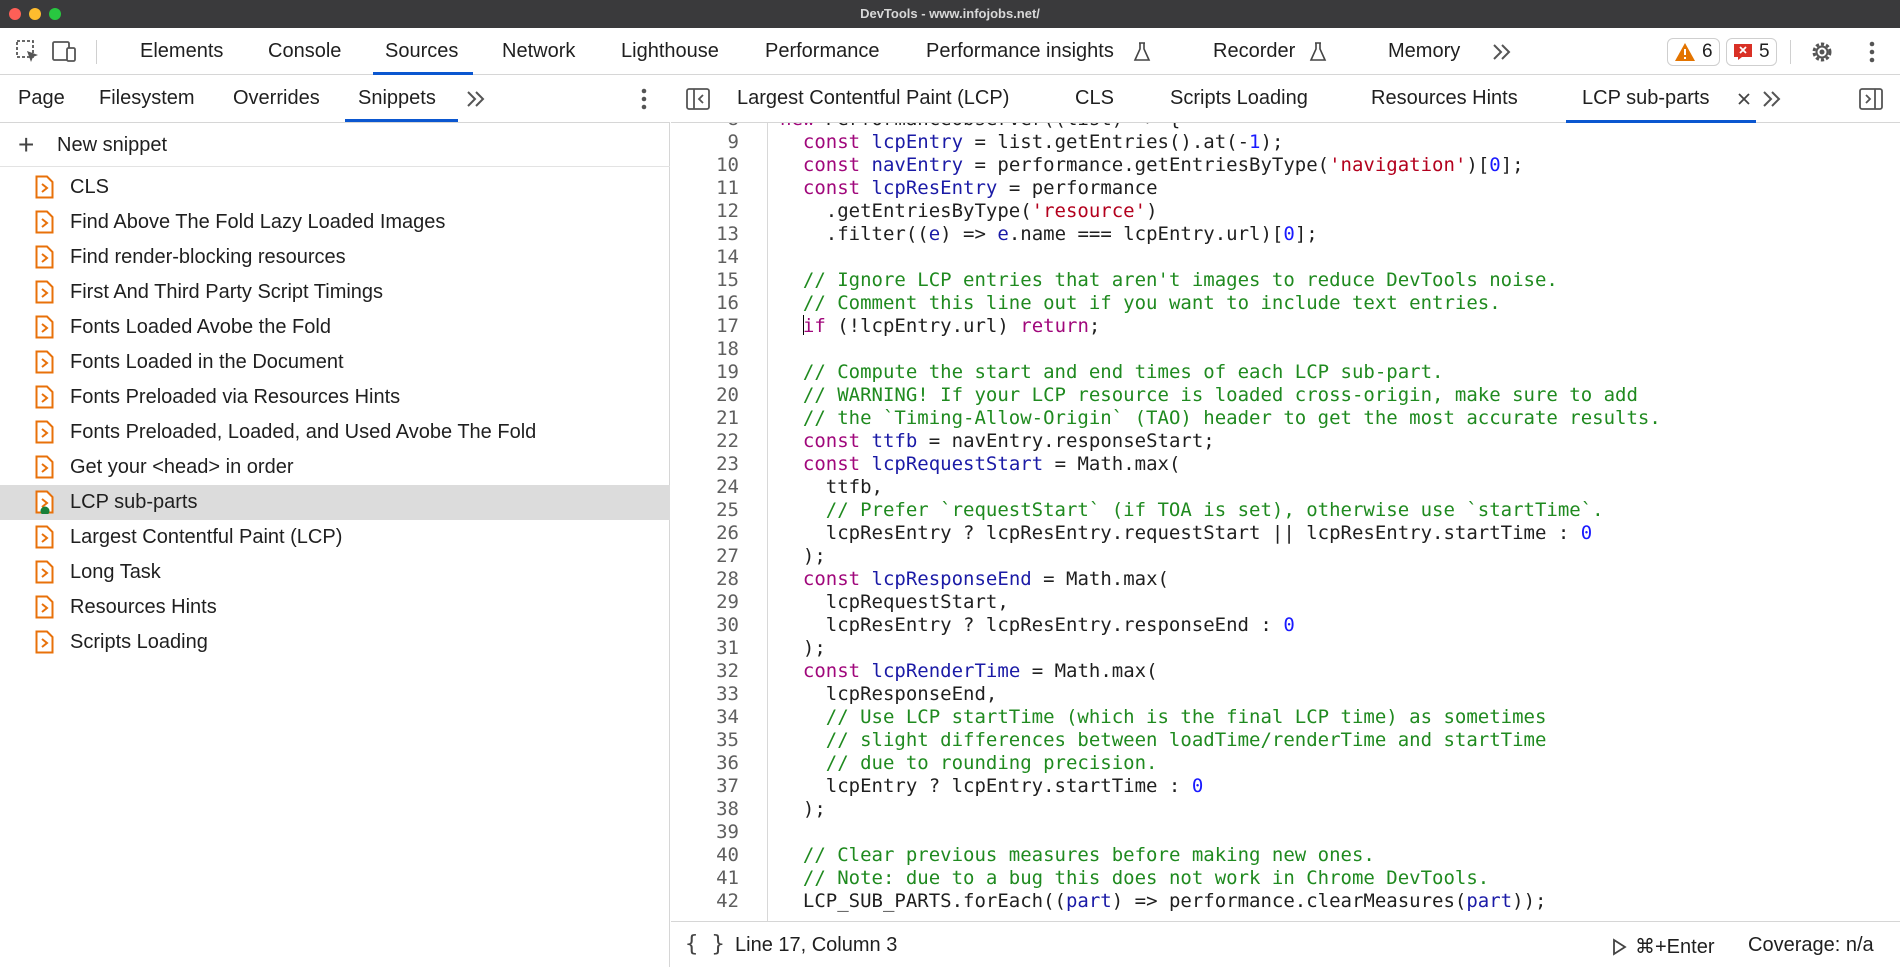 The width and height of the screenshot is (1900, 967). Describe the element at coordinates (335, 222) in the screenshot. I see `snippet-item: Find Above The Fold Lazy Loaded Images` at that location.